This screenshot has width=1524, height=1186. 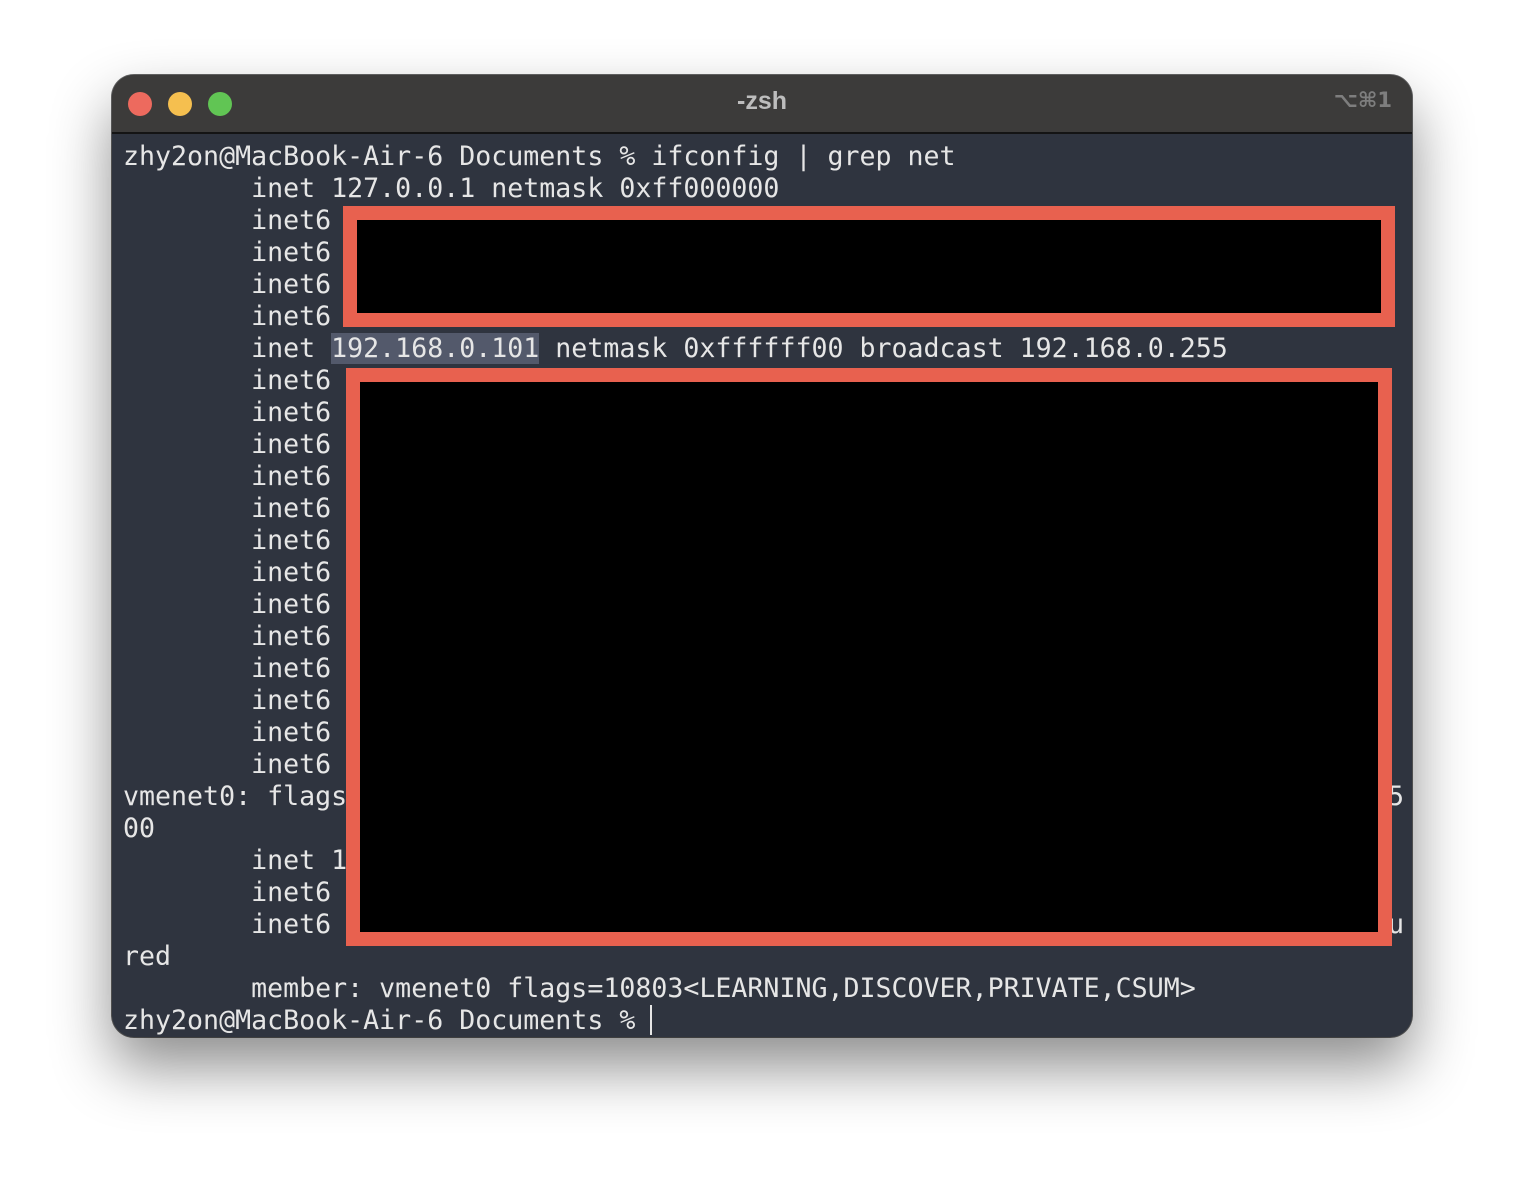 What do you see at coordinates (235, 796) in the screenshot?
I see `output-line: vmenet0: flags` at bounding box center [235, 796].